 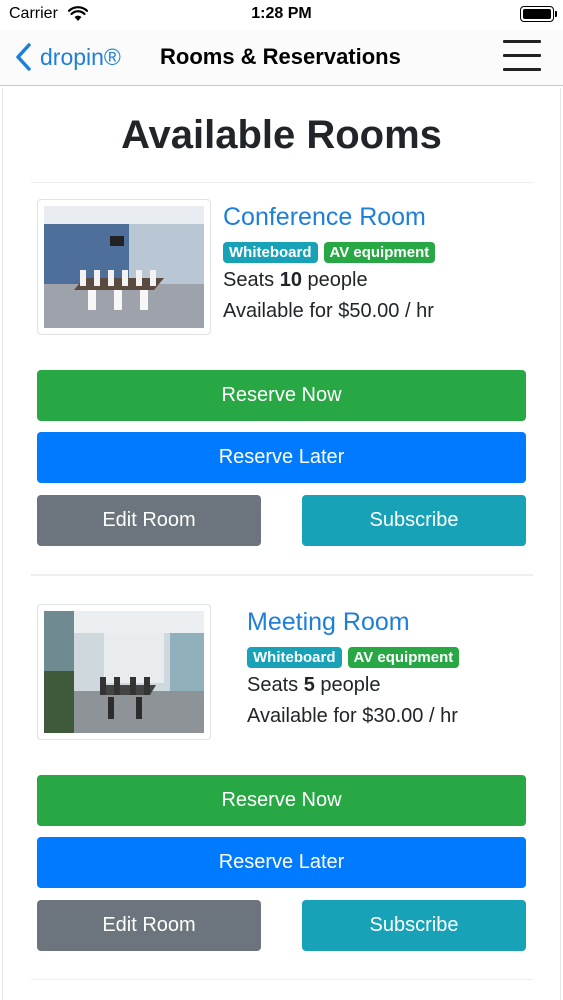 What do you see at coordinates (522, 57) in the screenshot?
I see `hamburger-menu-icon` at bounding box center [522, 57].